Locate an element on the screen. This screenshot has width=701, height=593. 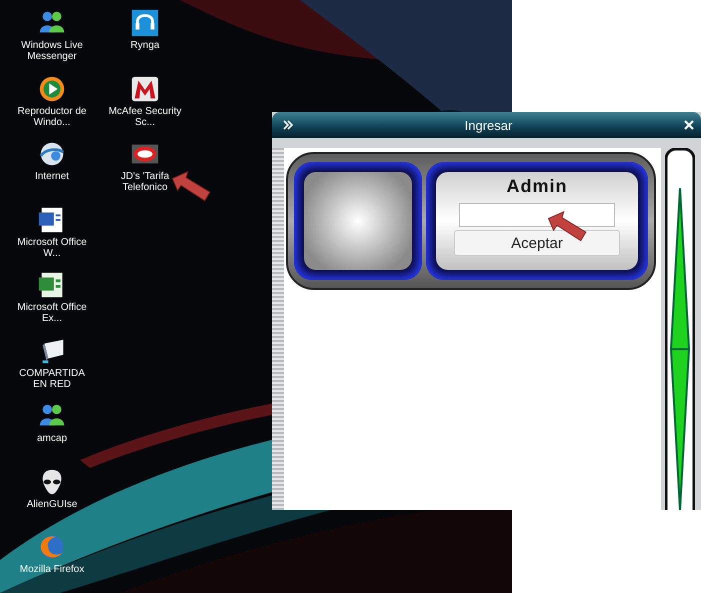
icon-label: amcap is located at coordinates (52, 438).